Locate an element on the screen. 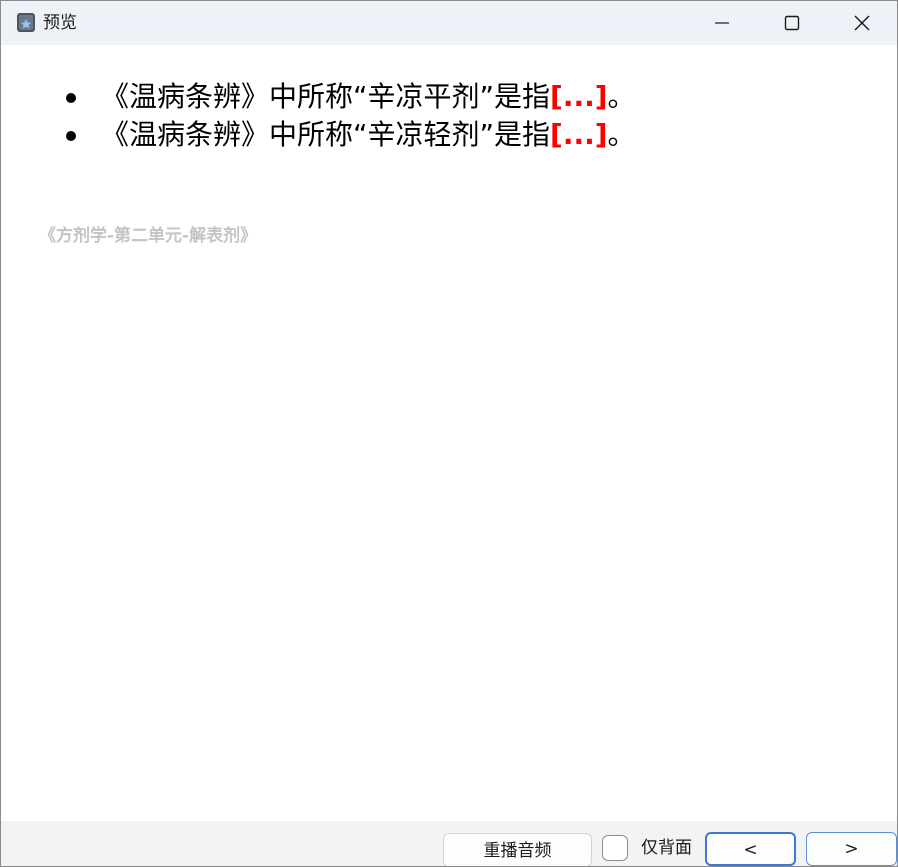 This screenshot has height=867, width=898. window-title: 预览 is located at coordinates (60, 23).